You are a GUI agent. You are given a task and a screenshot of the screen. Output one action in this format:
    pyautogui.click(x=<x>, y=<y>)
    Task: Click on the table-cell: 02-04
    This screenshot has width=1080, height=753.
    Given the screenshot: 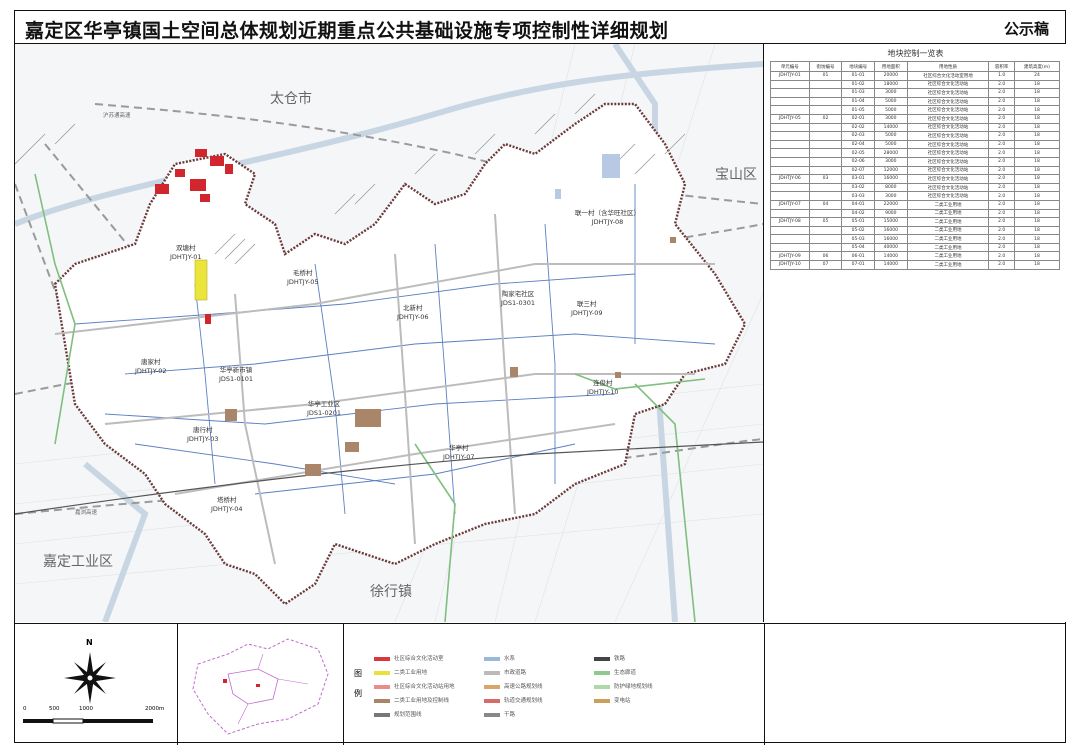 What is the action you would take?
    pyautogui.click(x=858, y=144)
    